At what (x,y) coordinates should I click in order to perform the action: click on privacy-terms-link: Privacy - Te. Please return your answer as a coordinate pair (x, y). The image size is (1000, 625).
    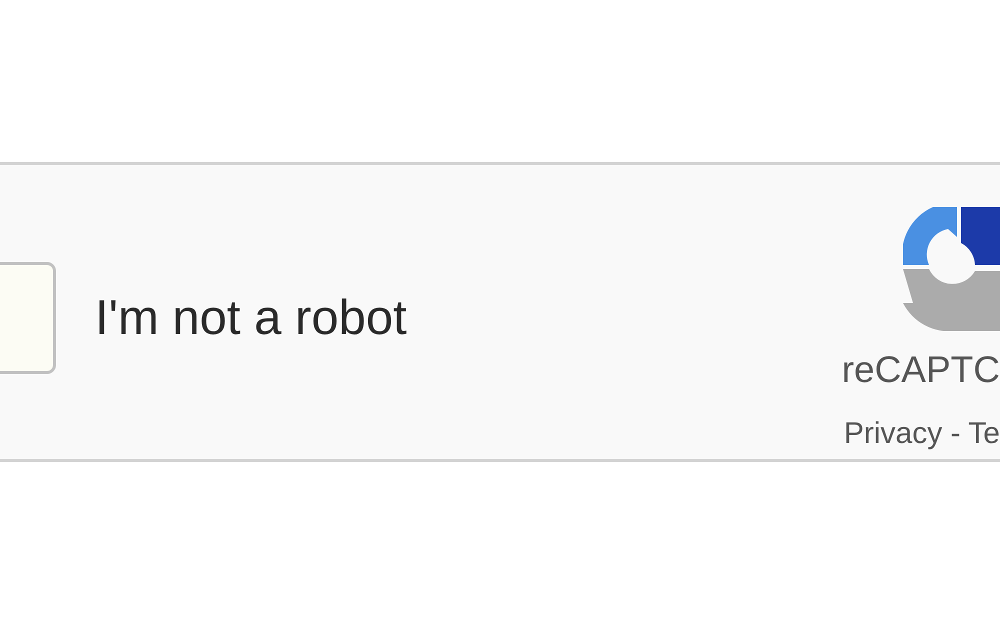
    Looking at the image, I should click on (922, 434).